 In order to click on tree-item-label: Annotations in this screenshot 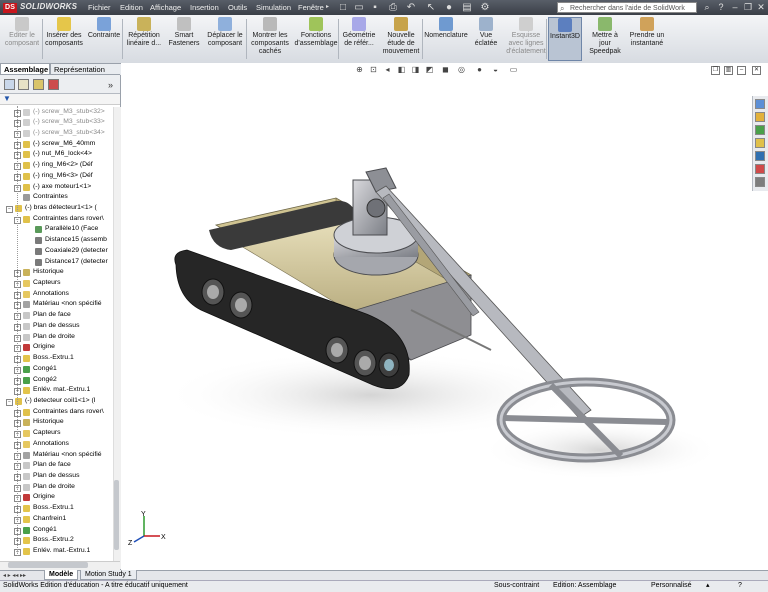, I will do `click(51, 443)`.